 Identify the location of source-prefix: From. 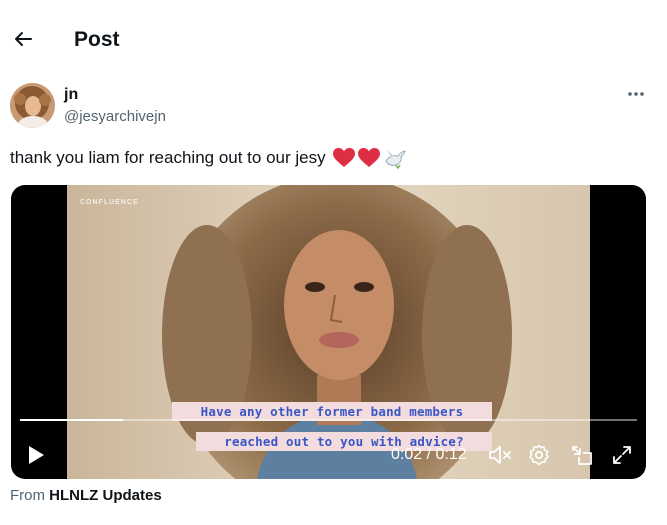
(27, 495).